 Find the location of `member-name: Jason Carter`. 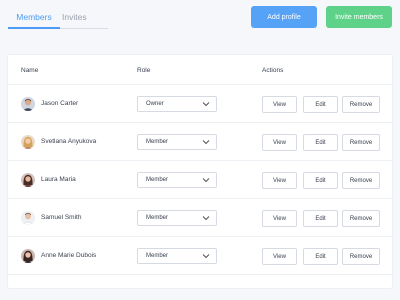

member-name: Jason Carter is located at coordinates (60, 103).